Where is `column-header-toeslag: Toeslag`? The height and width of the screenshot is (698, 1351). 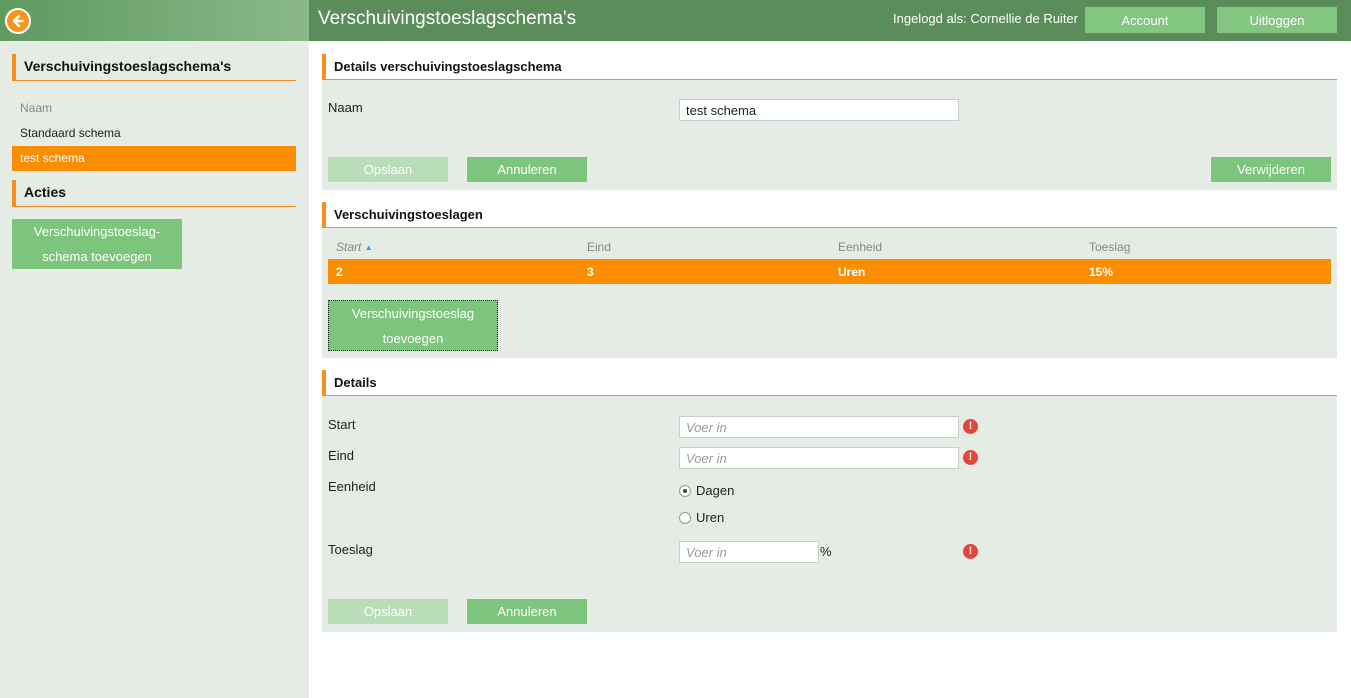
column-header-toeslag: Toeslag is located at coordinates (1109, 247).